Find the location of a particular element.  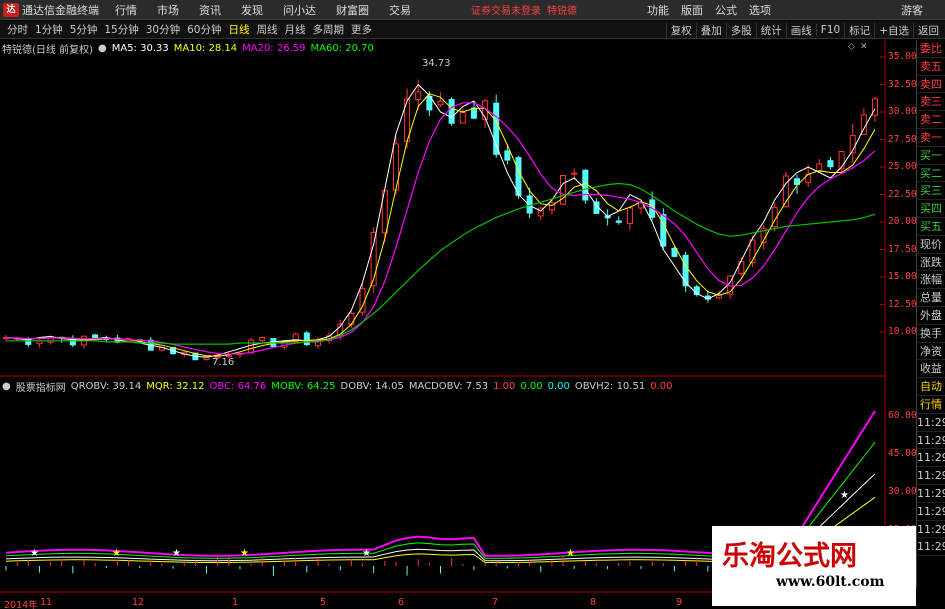

quote-panel-item: 收益 is located at coordinates (931, 369).